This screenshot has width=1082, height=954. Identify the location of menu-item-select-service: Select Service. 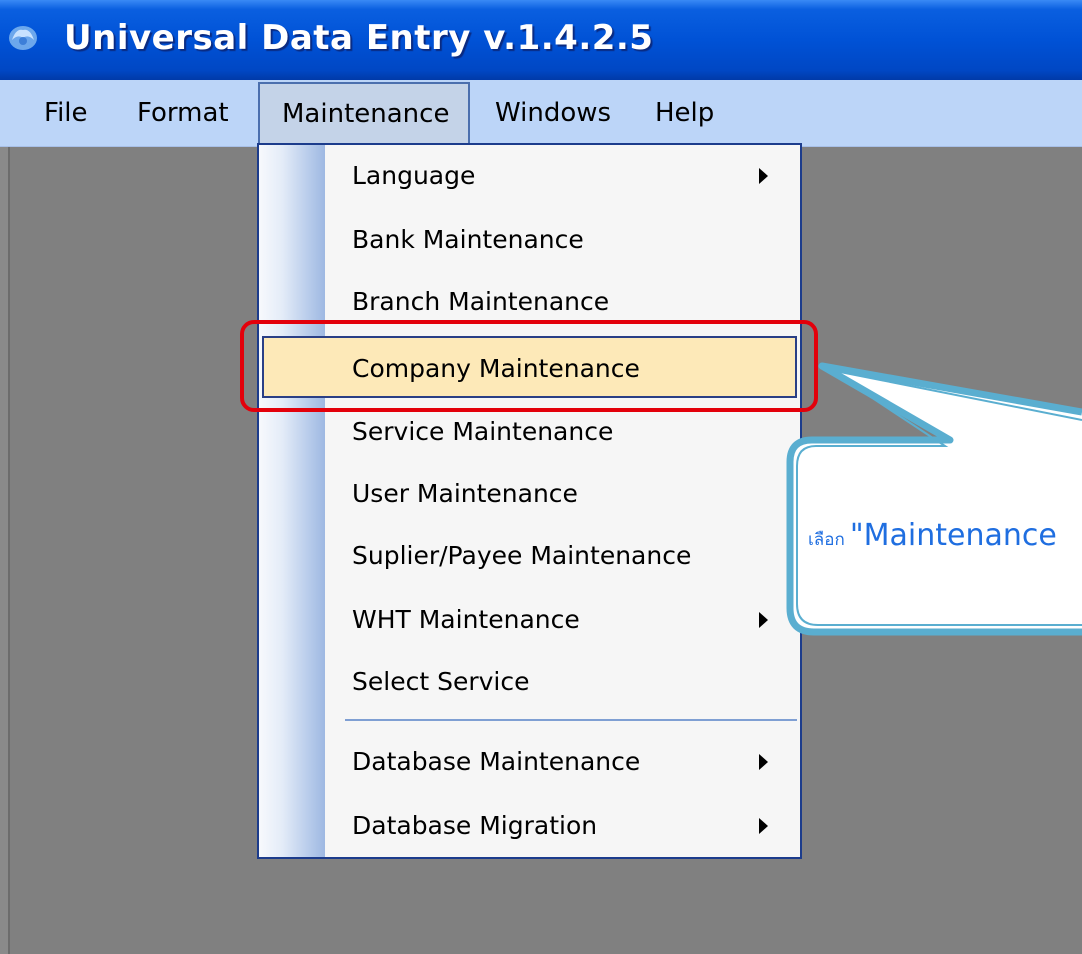
(529, 682).